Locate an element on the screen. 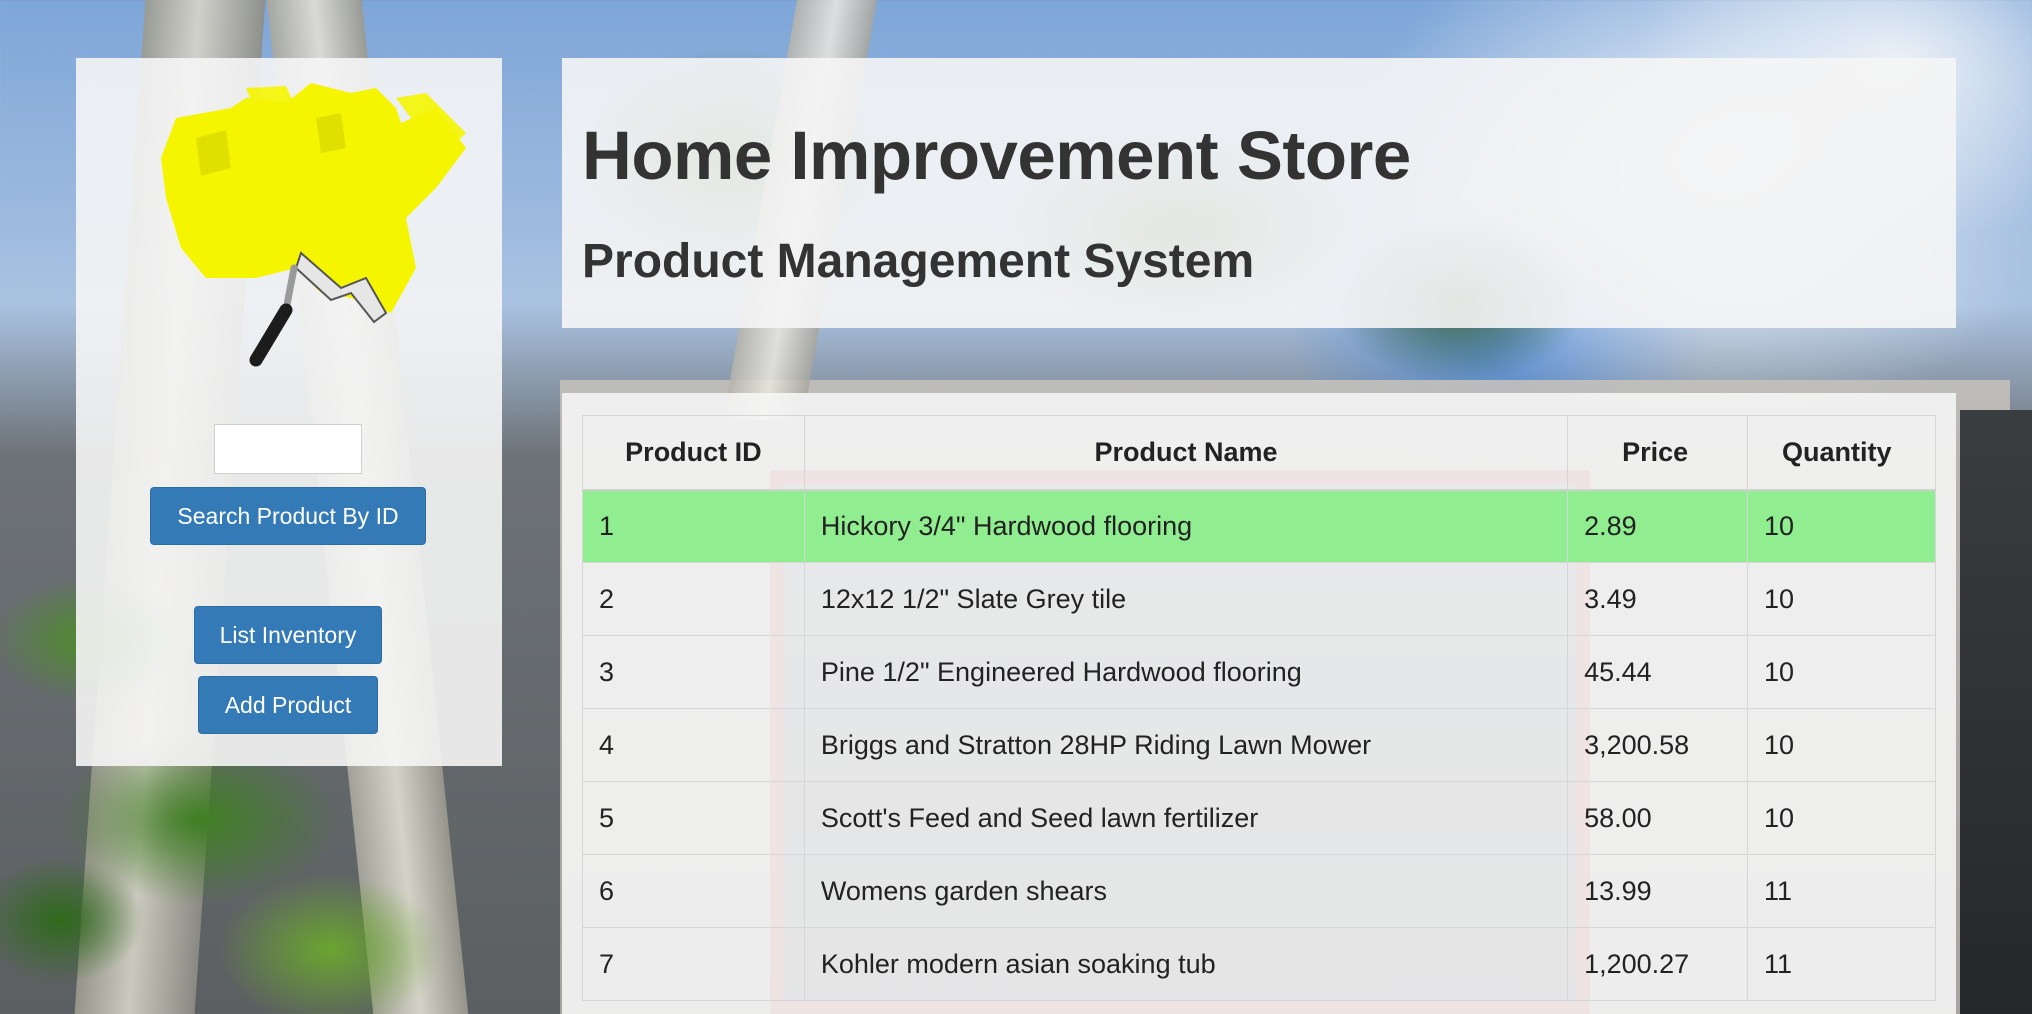 Image resolution: width=2032 pixels, height=1014 pixels. product-id-search-input is located at coordinates (288, 449).